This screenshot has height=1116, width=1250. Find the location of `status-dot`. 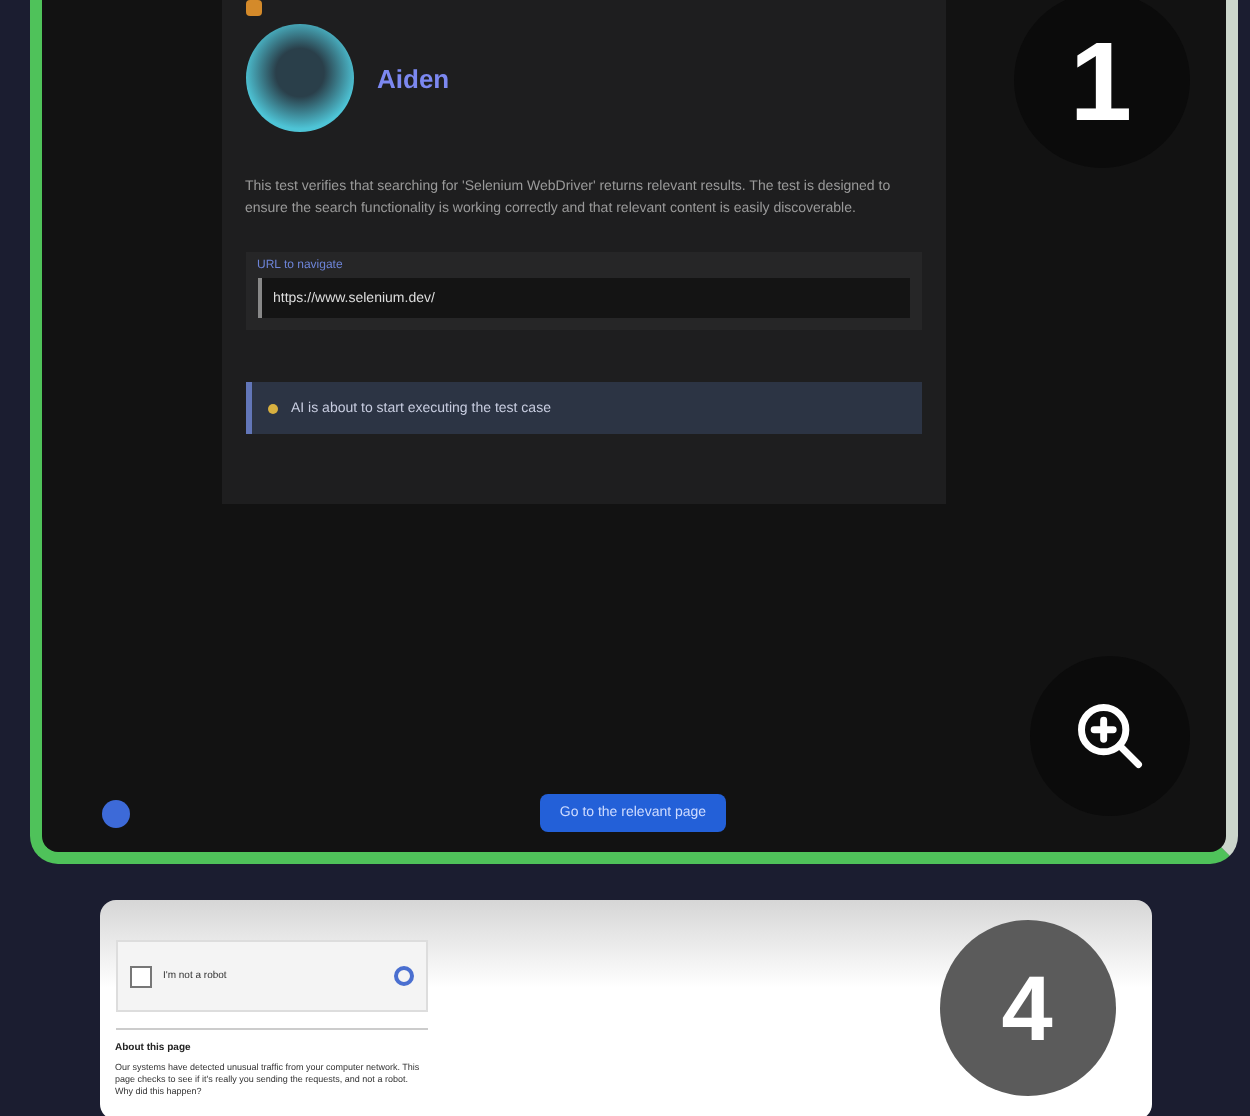

status-dot is located at coordinates (115, 813).